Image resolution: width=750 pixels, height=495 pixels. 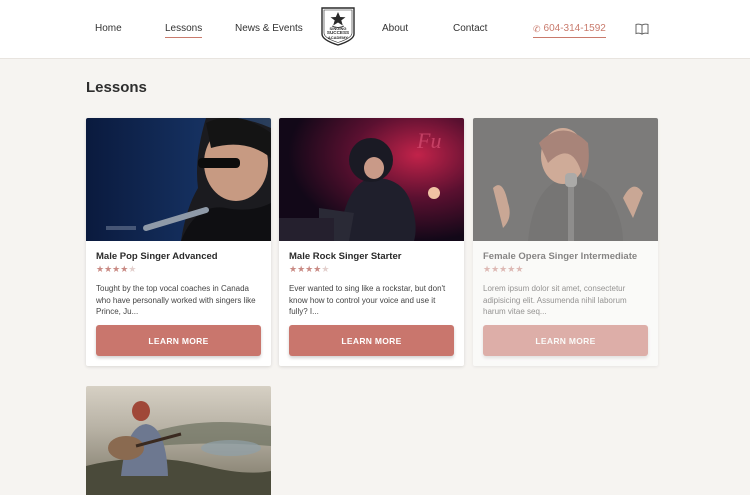 I want to click on page-title: Lessons, so click(x=116, y=87).